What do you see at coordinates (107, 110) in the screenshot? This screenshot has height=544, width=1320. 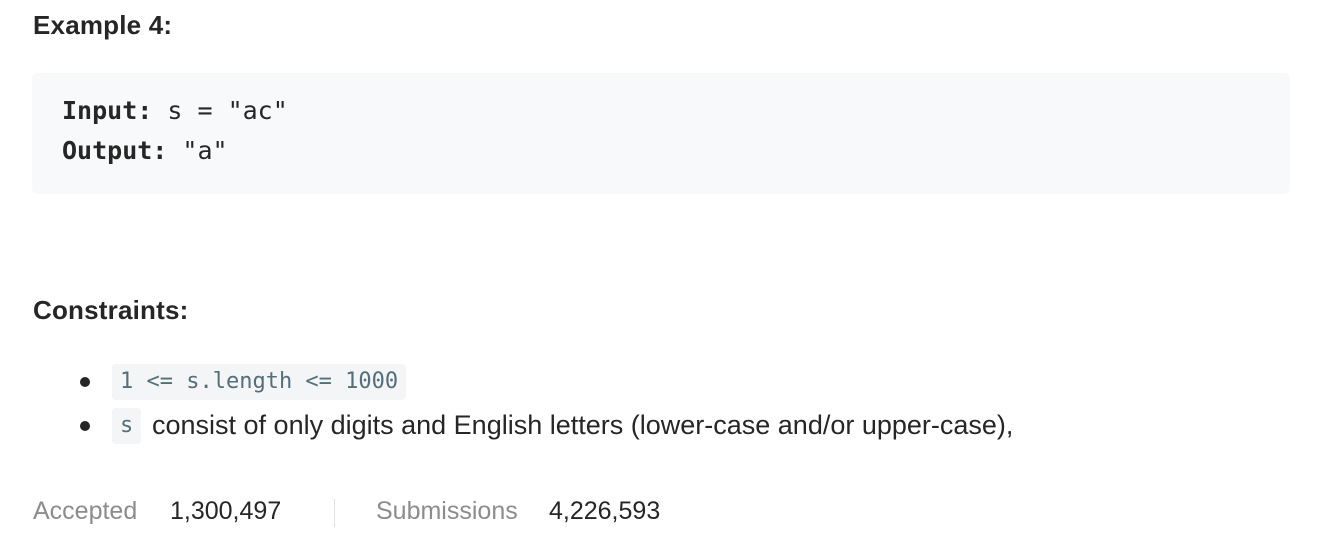 I see `input-key: Input:` at bounding box center [107, 110].